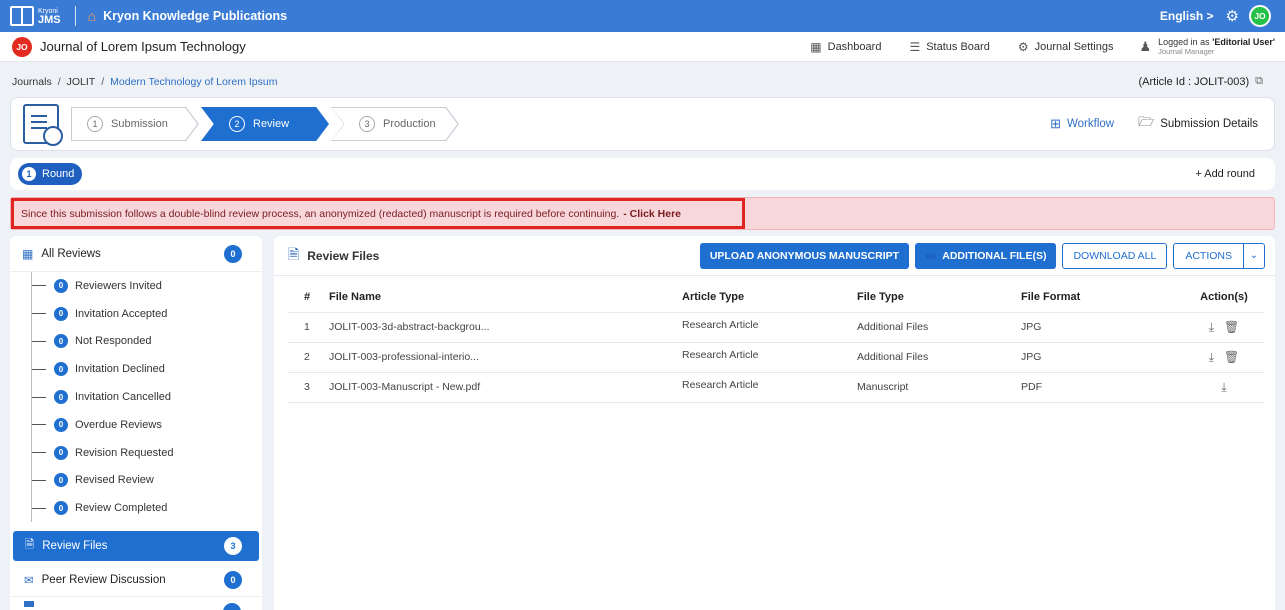 The width and height of the screenshot is (1285, 610). I want to click on sidebar-item-overdue-reviews: 0 Overdue Reviews, so click(147, 425).